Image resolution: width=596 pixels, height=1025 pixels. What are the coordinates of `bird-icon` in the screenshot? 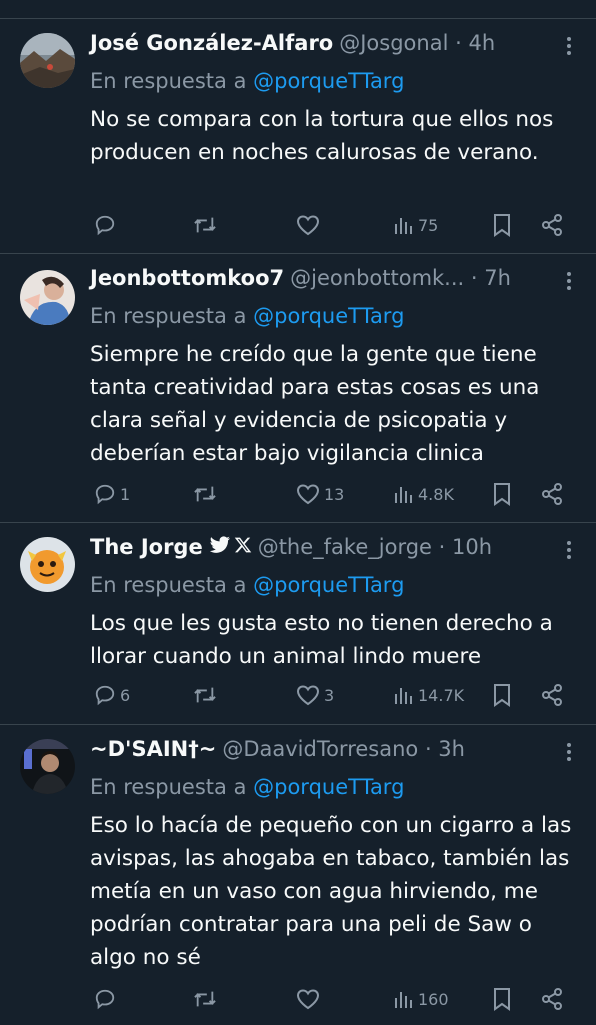 It's located at (220, 547).